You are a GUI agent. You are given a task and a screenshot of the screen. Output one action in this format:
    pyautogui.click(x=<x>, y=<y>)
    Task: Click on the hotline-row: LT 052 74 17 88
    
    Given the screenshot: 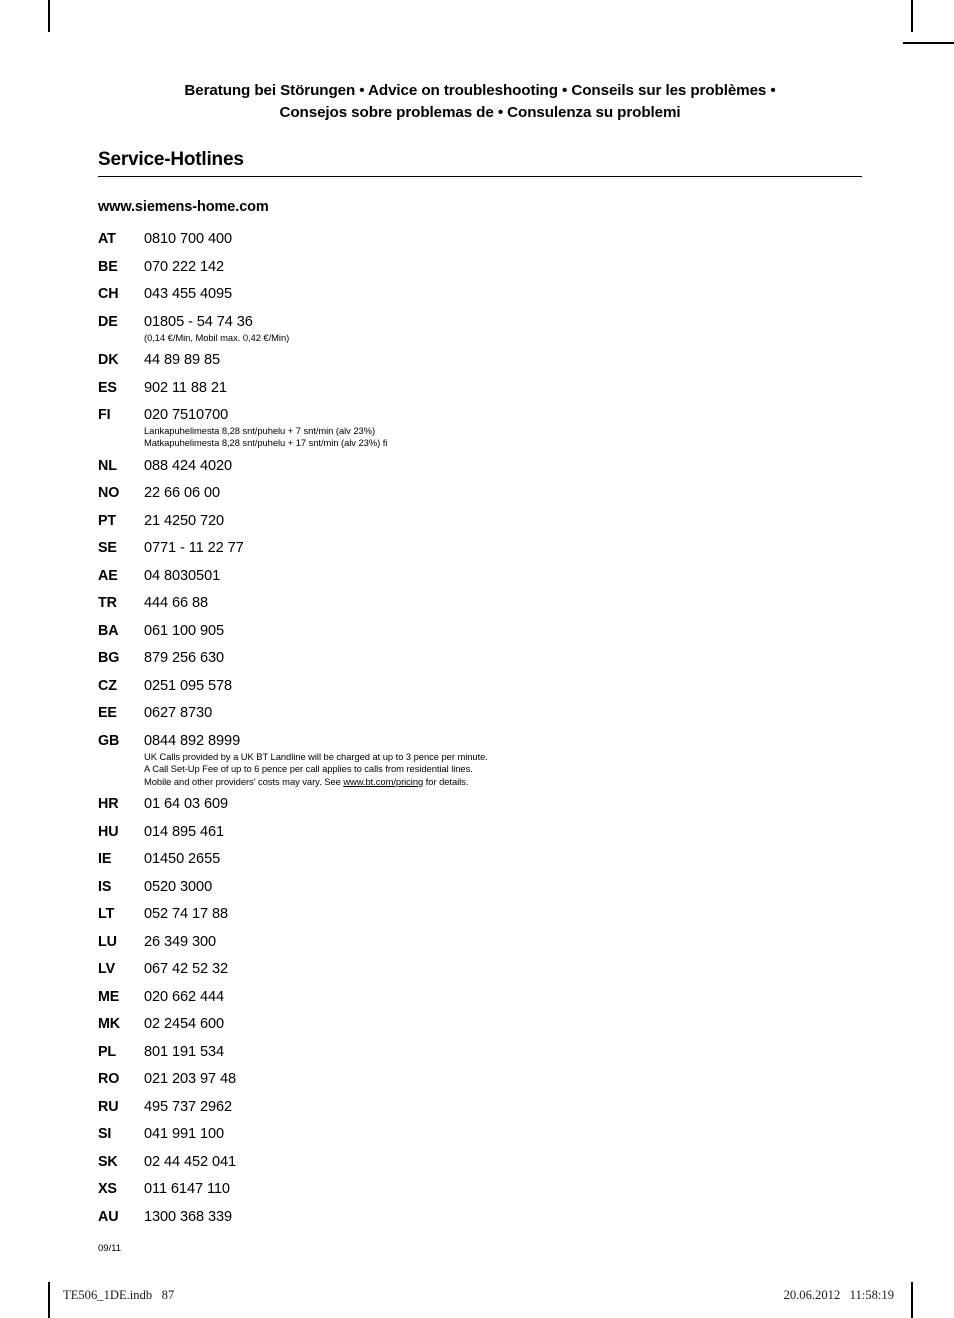 What is the action you would take?
    pyautogui.click(x=480, y=914)
    